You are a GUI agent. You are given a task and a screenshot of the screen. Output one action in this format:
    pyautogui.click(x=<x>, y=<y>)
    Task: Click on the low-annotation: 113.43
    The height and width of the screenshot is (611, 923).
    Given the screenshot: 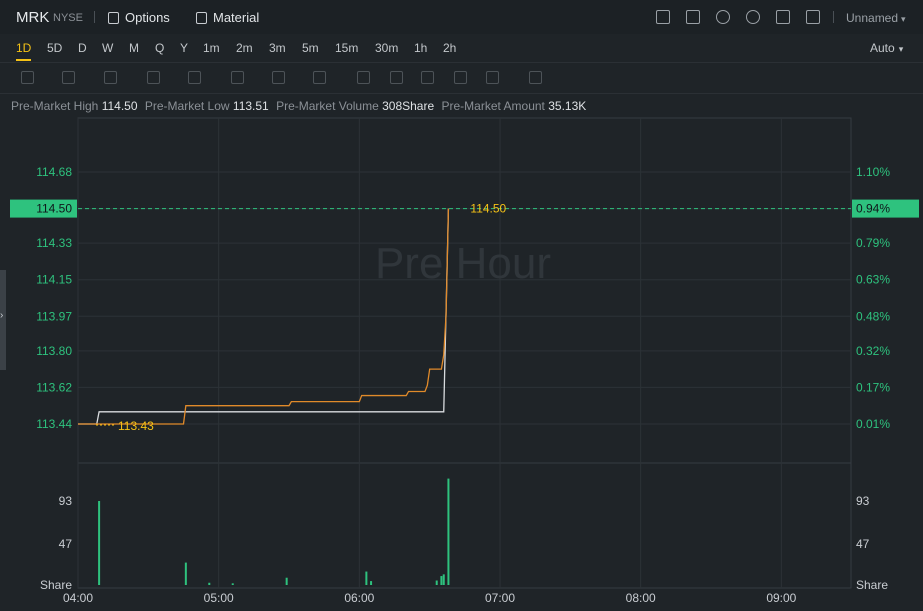 What is the action you would take?
    pyautogui.click(x=136, y=426)
    